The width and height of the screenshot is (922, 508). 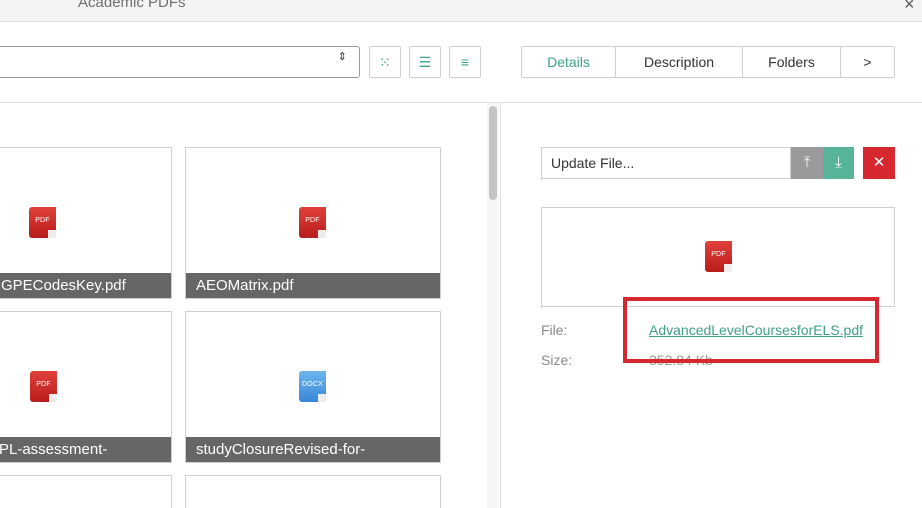 I want to click on file-preview: PDF, so click(x=718, y=257).